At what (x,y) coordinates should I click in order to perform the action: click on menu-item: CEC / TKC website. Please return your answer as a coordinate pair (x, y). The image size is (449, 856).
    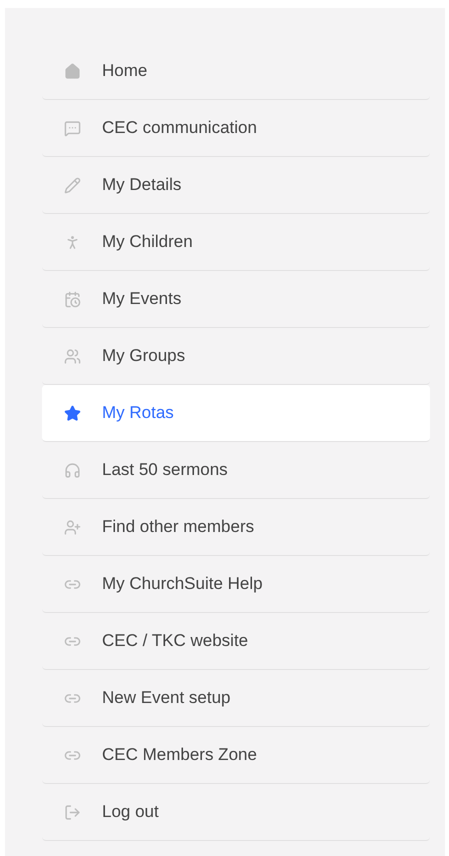
    Looking at the image, I should click on (236, 641).